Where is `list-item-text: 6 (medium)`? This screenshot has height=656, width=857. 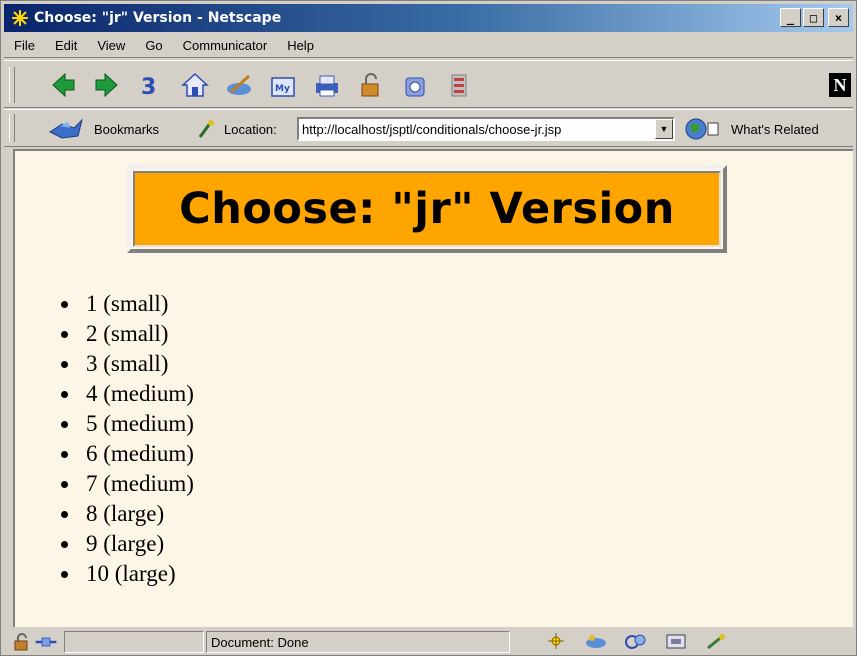 list-item-text: 6 (medium) is located at coordinates (140, 453).